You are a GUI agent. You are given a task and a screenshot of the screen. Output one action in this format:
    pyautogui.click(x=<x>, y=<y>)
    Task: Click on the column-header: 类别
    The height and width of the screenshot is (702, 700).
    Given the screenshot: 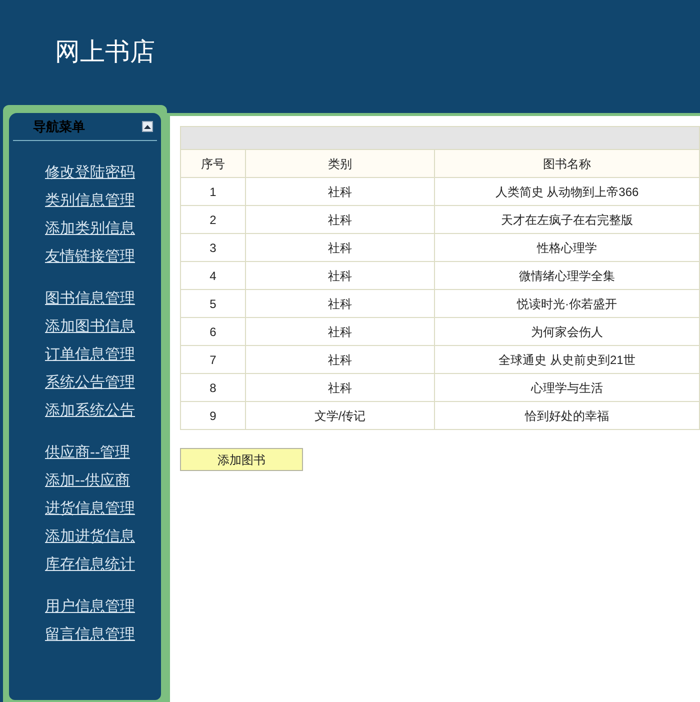 What is the action you would take?
    pyautogui.click(x=340, y=164)
    